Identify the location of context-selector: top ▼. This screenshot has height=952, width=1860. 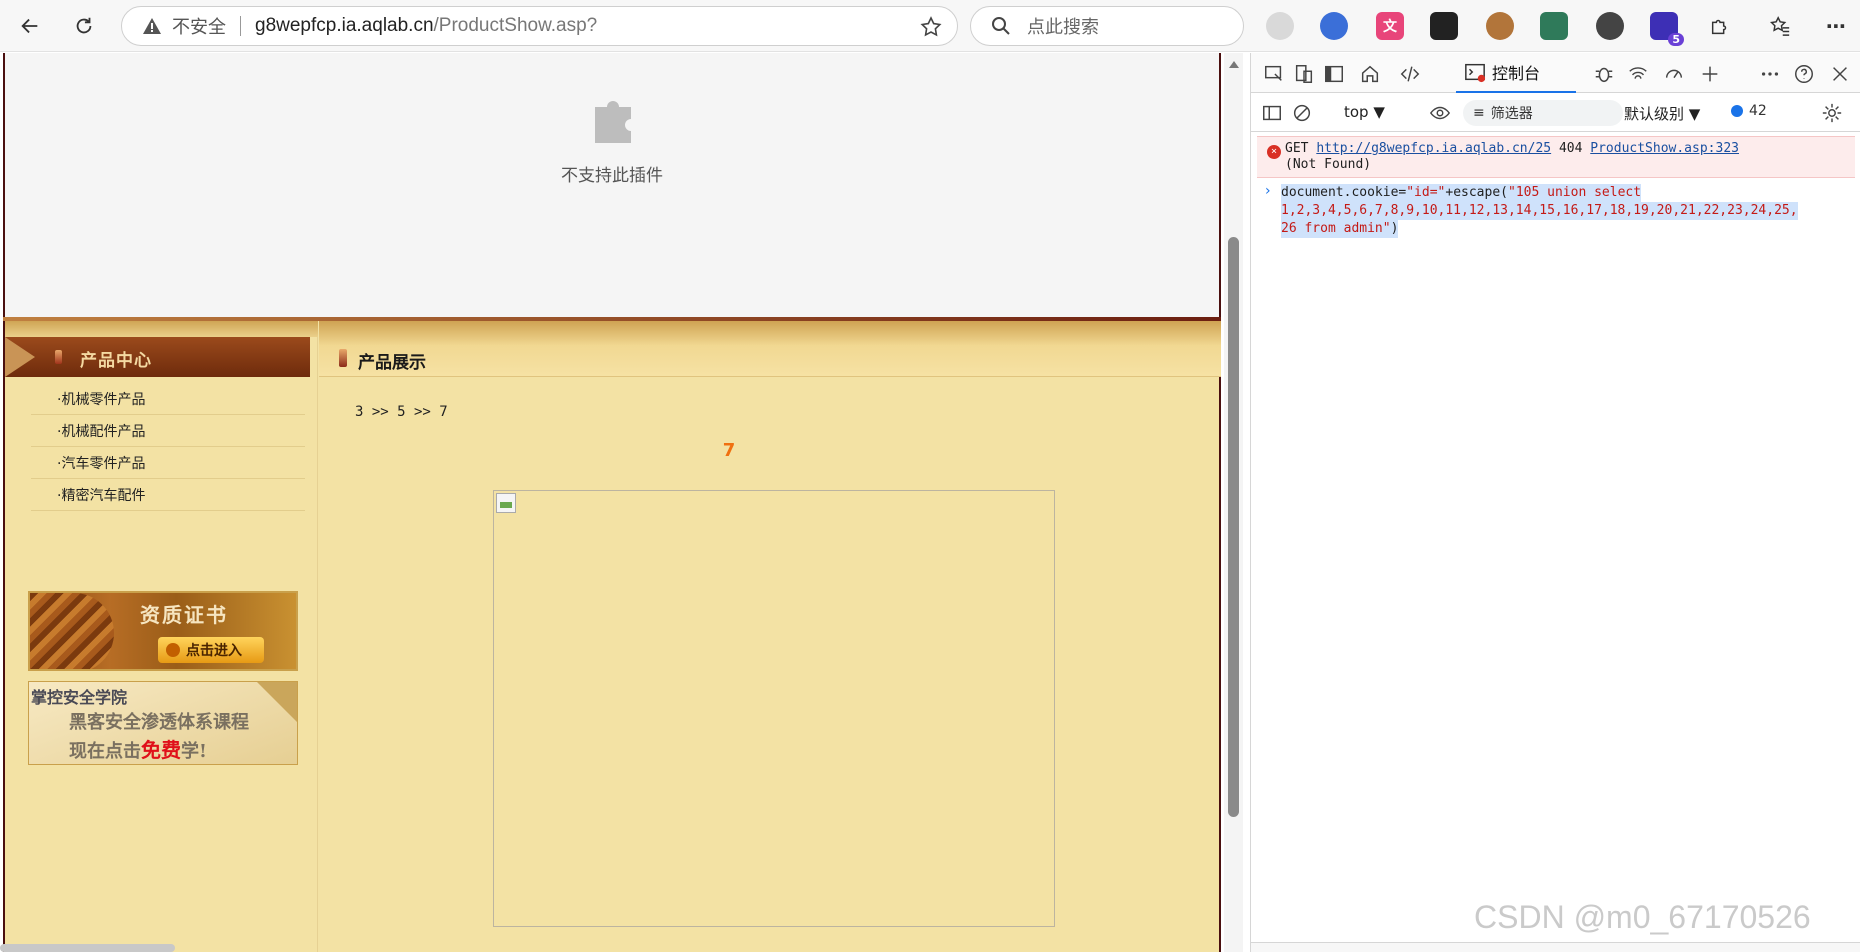
(1364, 112).